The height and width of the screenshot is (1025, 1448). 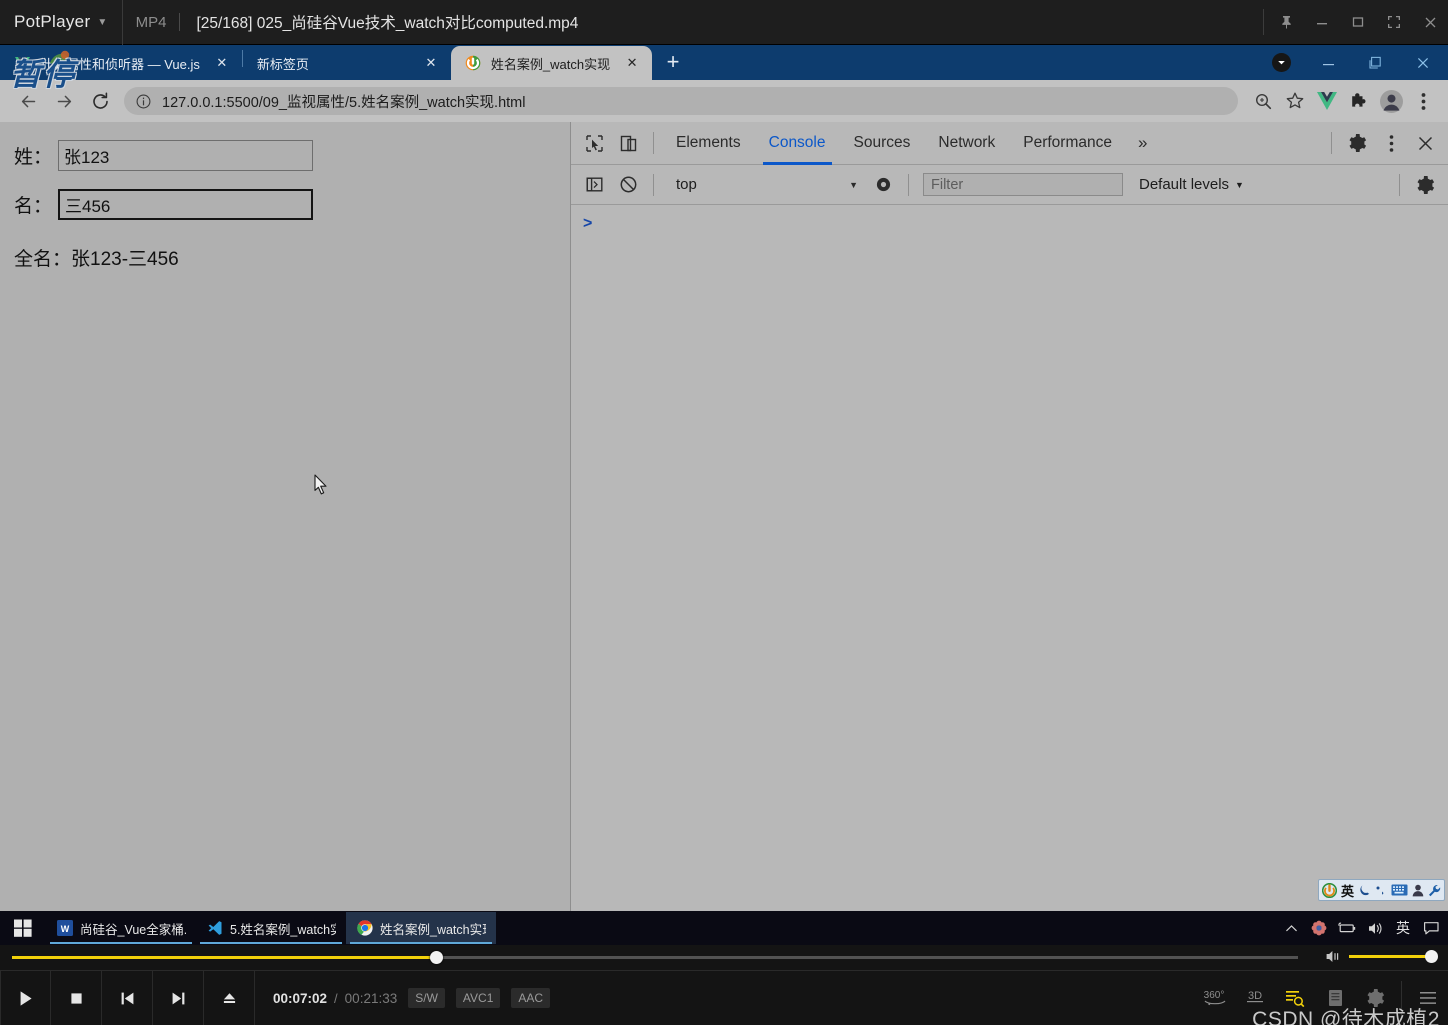 I want to click on start-button, so click(x=23, y=928).